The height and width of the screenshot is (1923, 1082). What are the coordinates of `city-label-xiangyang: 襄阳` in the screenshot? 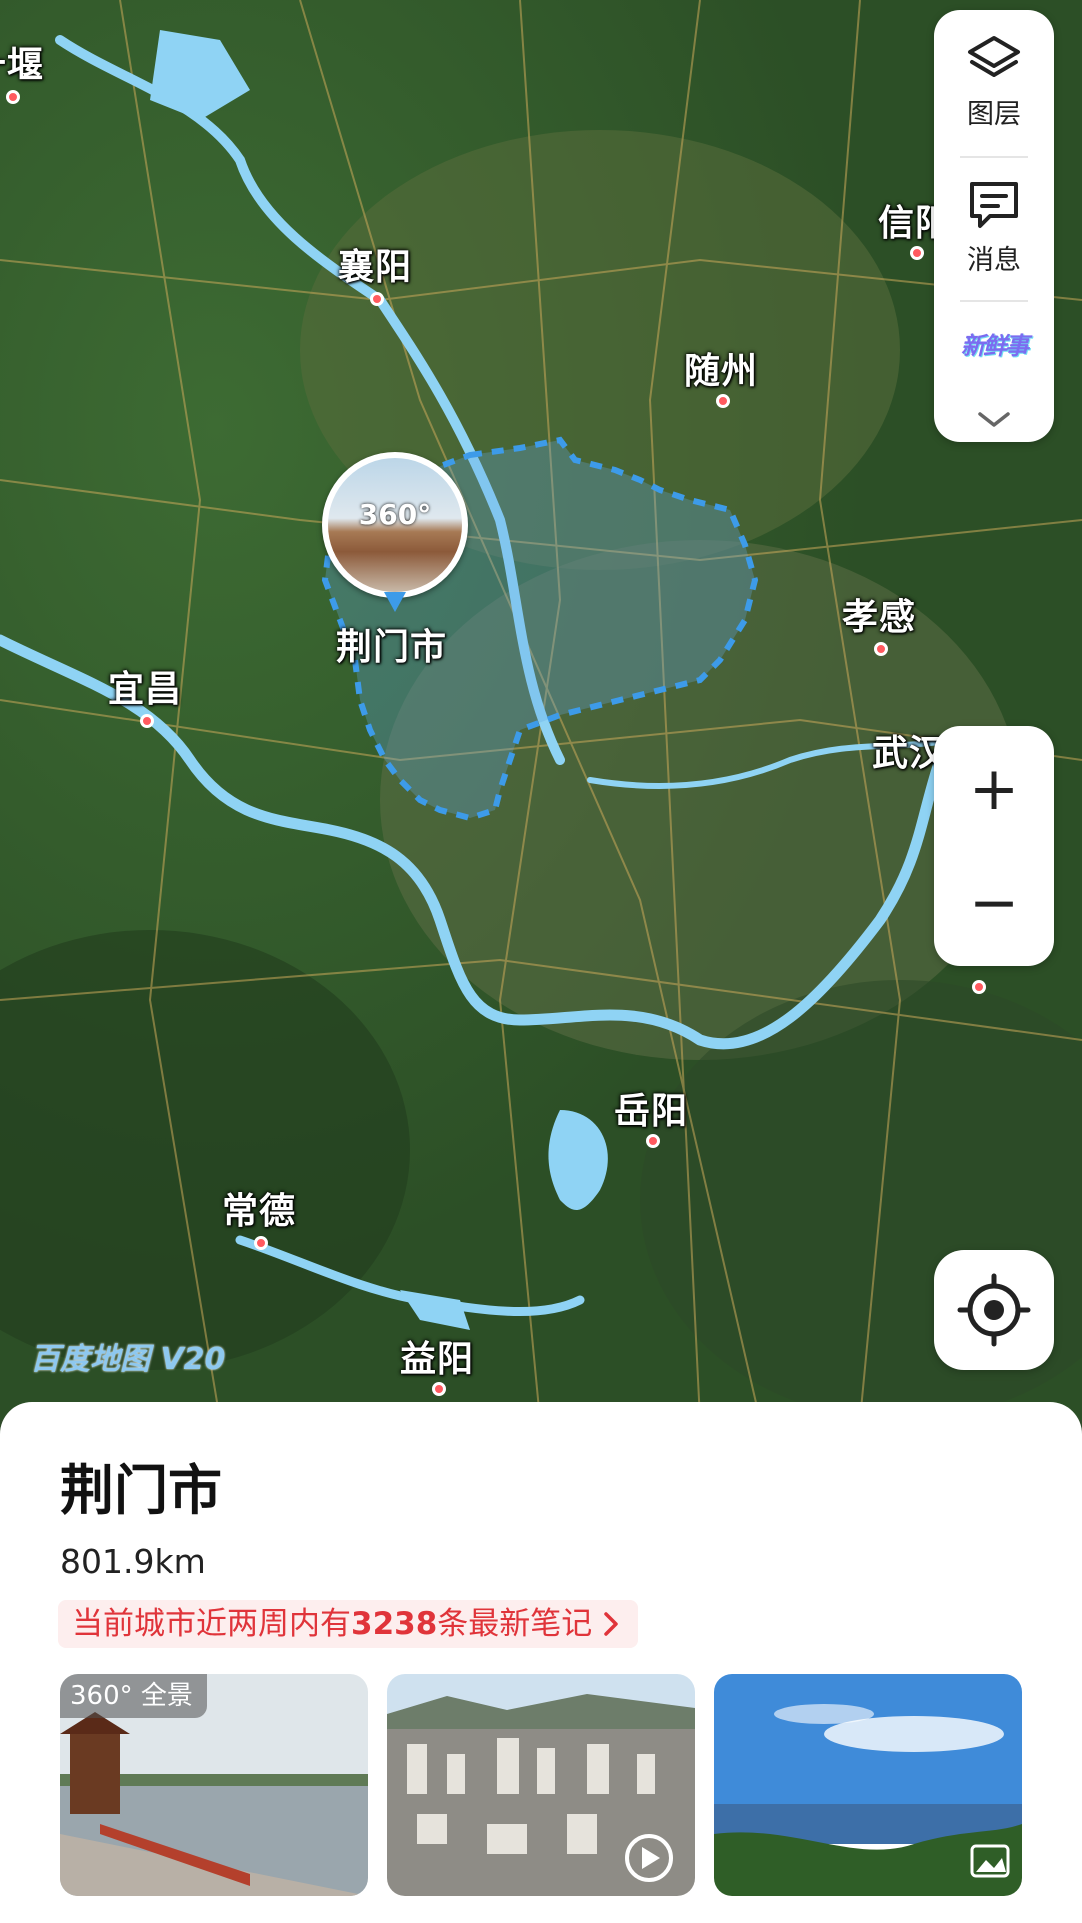 It's located at (375, 264).